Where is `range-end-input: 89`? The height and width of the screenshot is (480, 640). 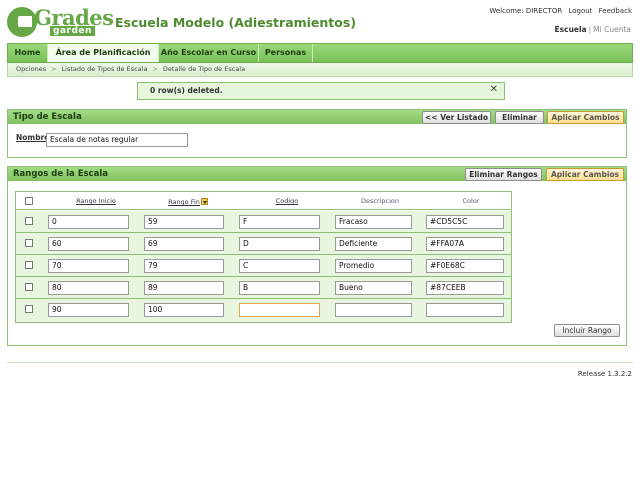
range-end-input: 89 is located at coordinates (184, 288).